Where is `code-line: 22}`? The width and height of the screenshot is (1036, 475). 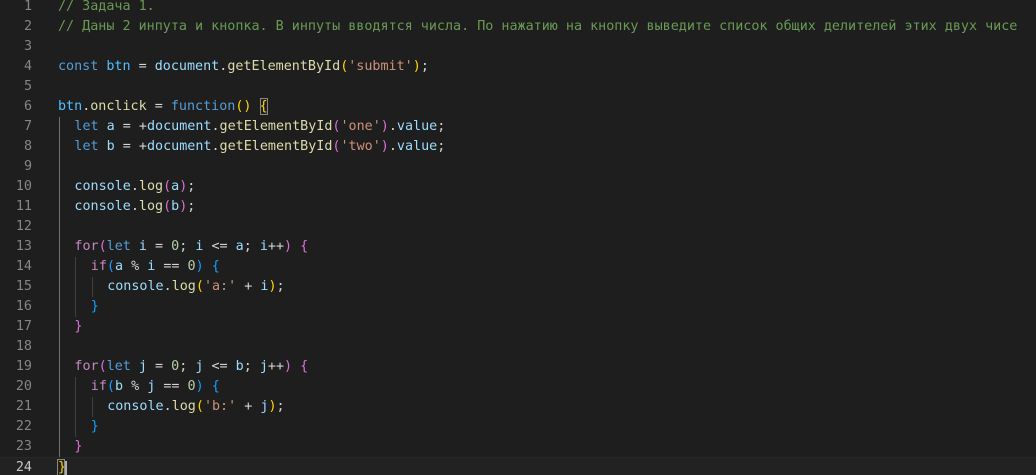
code-line: 22} is located at coordinates (518, 427).